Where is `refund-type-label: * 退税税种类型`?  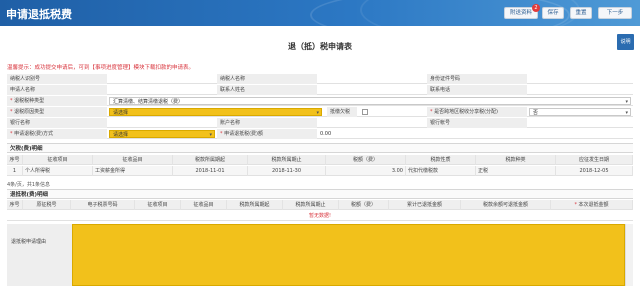 refund-type-label: * 退税税种类型 is located at coordinates (57, 101).